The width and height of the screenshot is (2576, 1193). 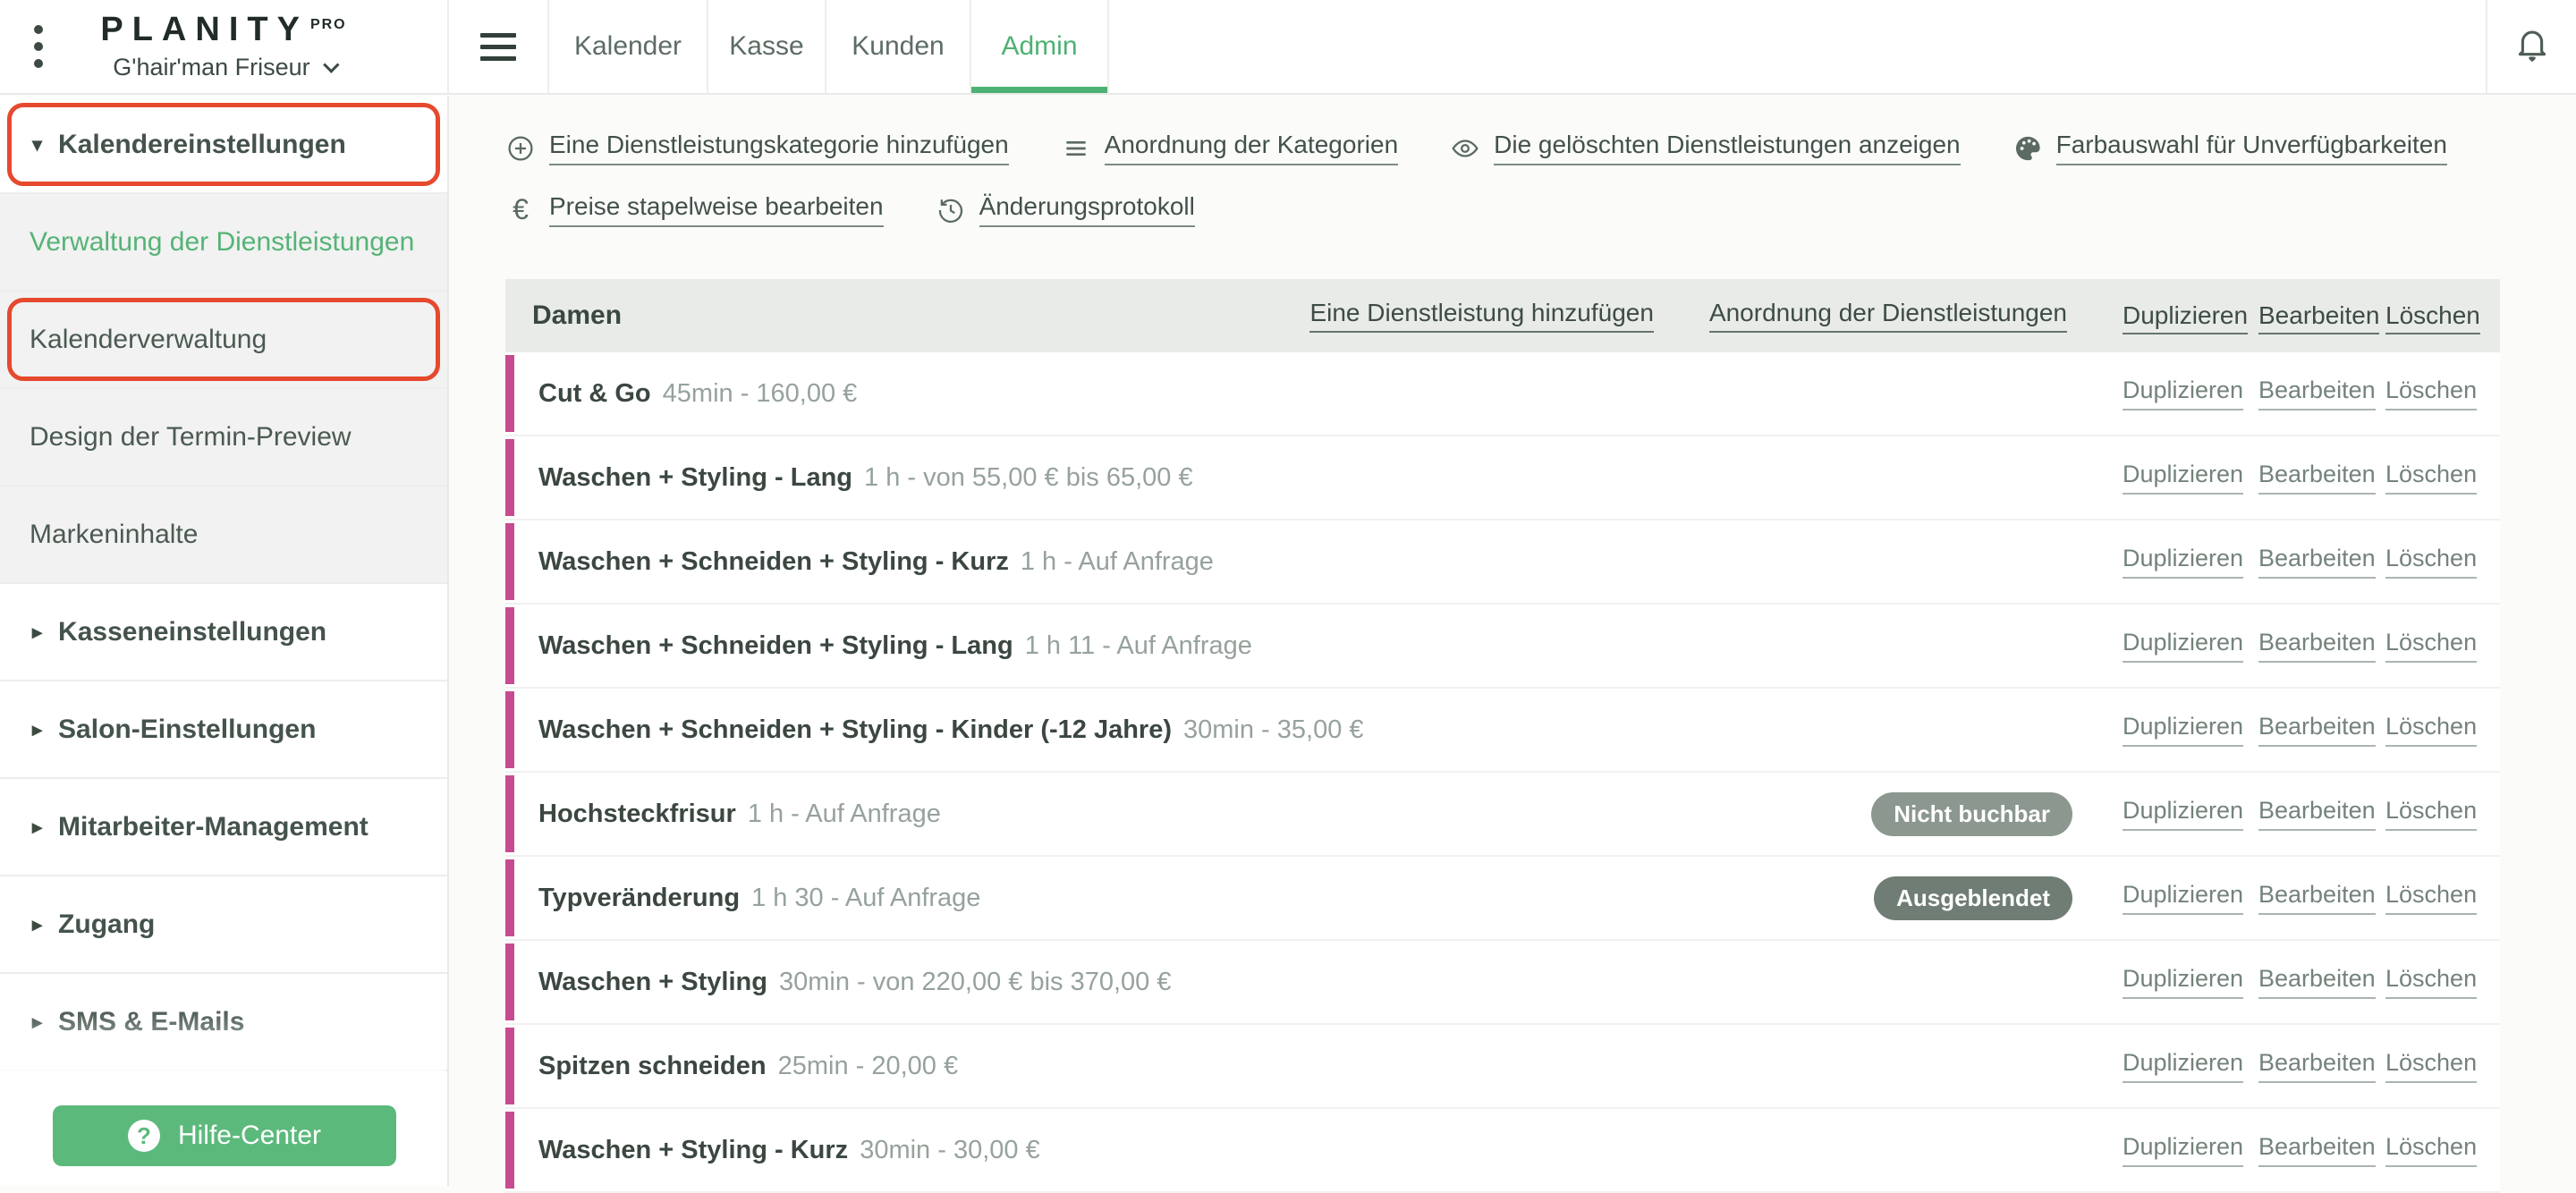 I want to click on delete-column-link: Löschen, so click(x=2432, y=317).